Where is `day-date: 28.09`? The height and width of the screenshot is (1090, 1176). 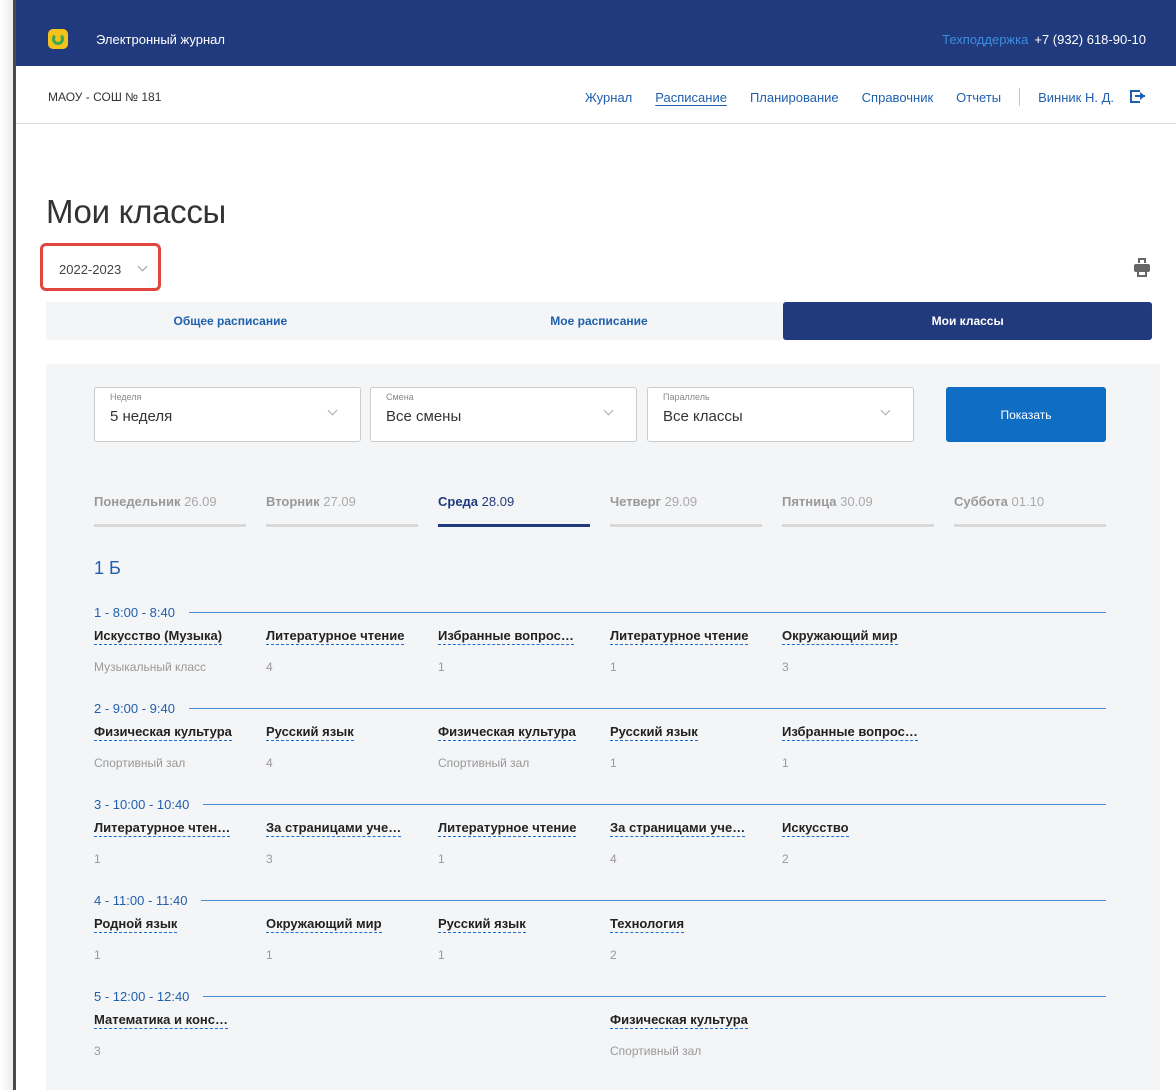
day-date: 28.09 is located at coordinates (498, 501).